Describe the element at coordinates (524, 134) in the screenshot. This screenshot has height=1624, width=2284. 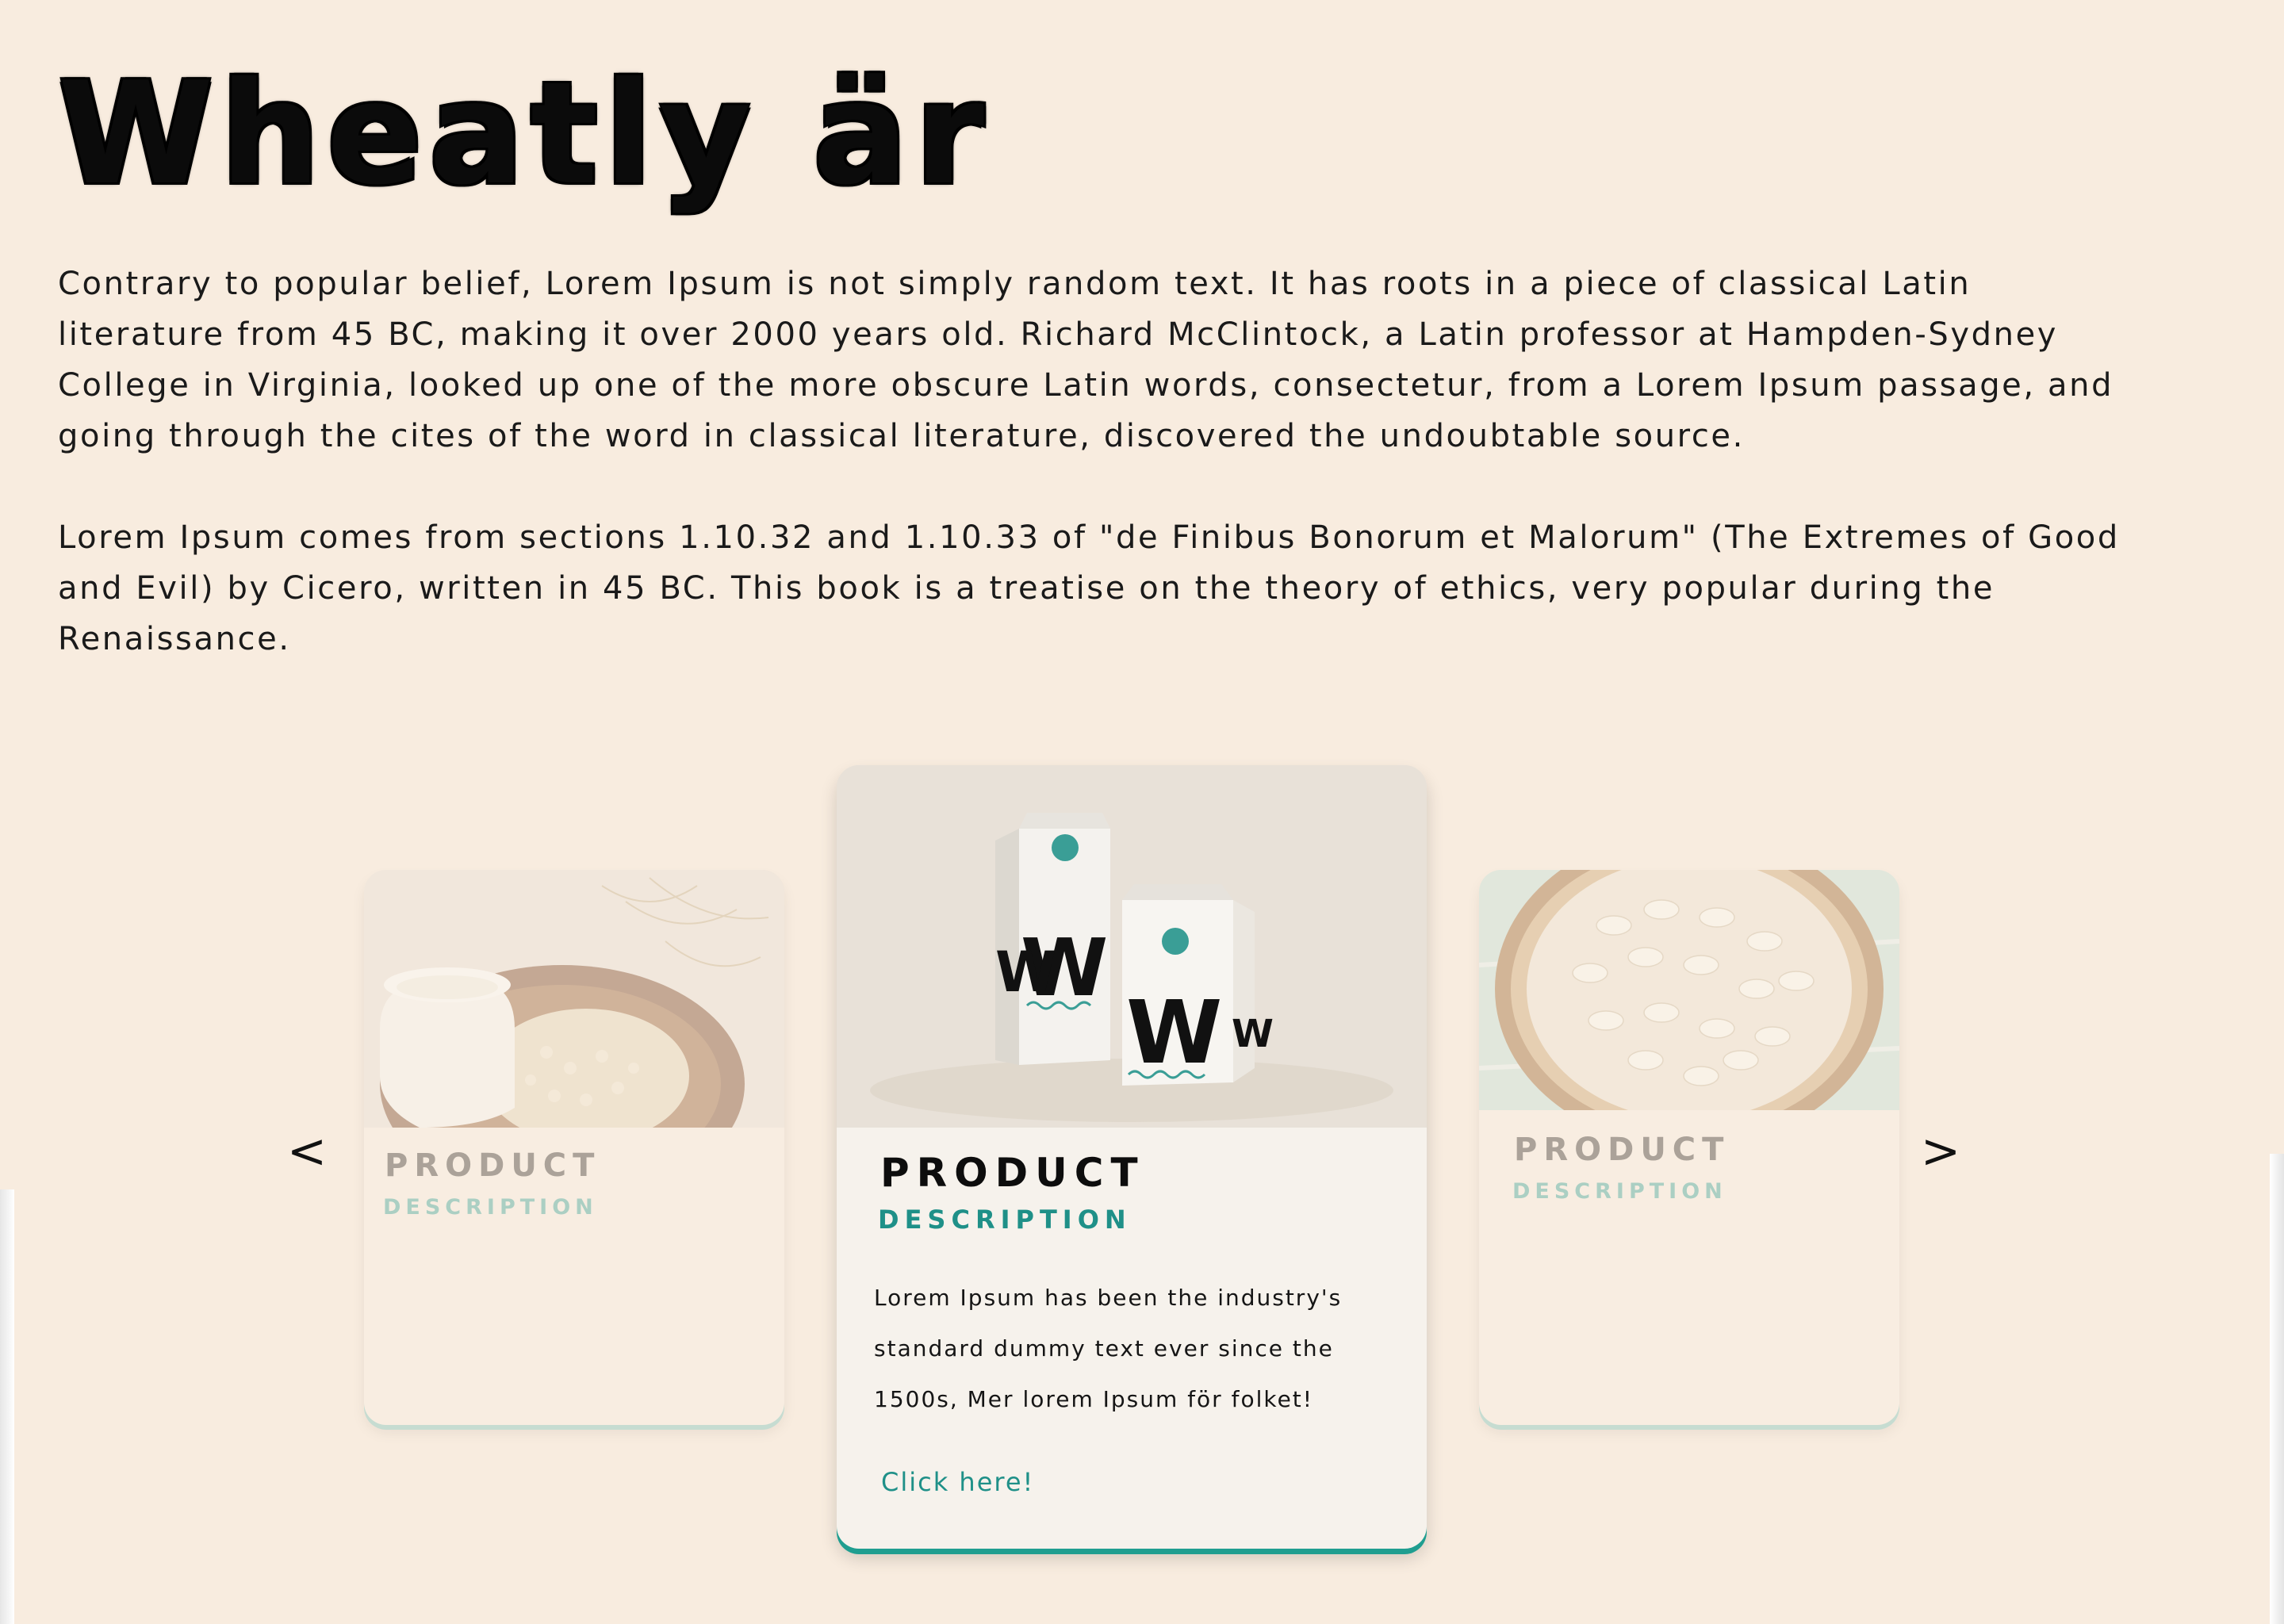
I see `hero-title: Wheatly är` at that location.